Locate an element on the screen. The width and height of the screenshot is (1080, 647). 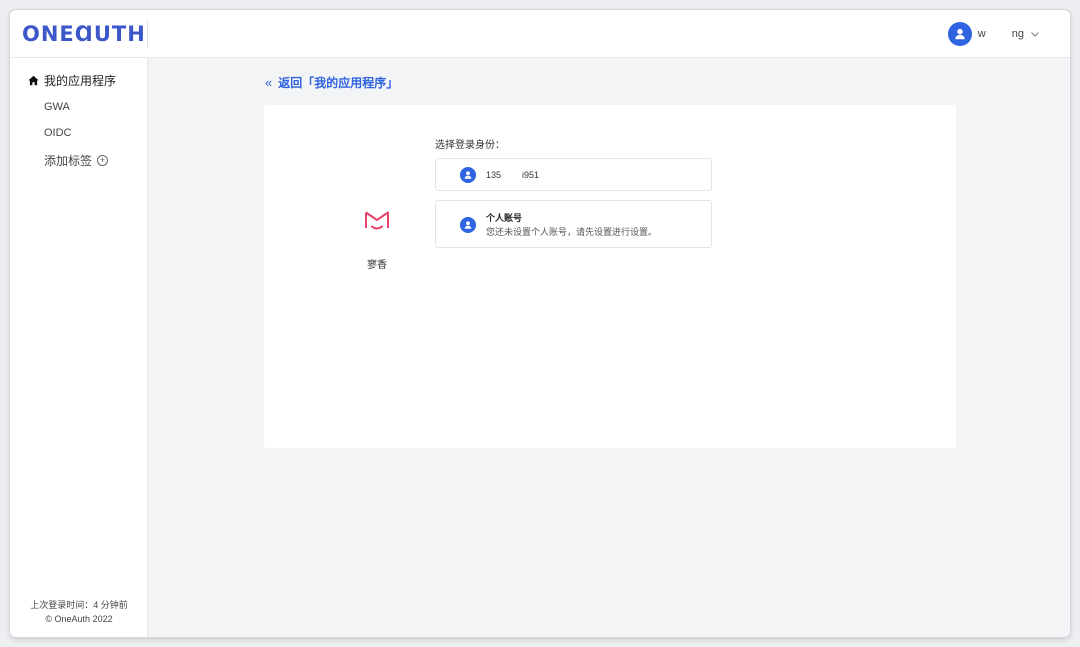
sidebar-item-label: 我的应用程序 is located at coordinates (80, 81).